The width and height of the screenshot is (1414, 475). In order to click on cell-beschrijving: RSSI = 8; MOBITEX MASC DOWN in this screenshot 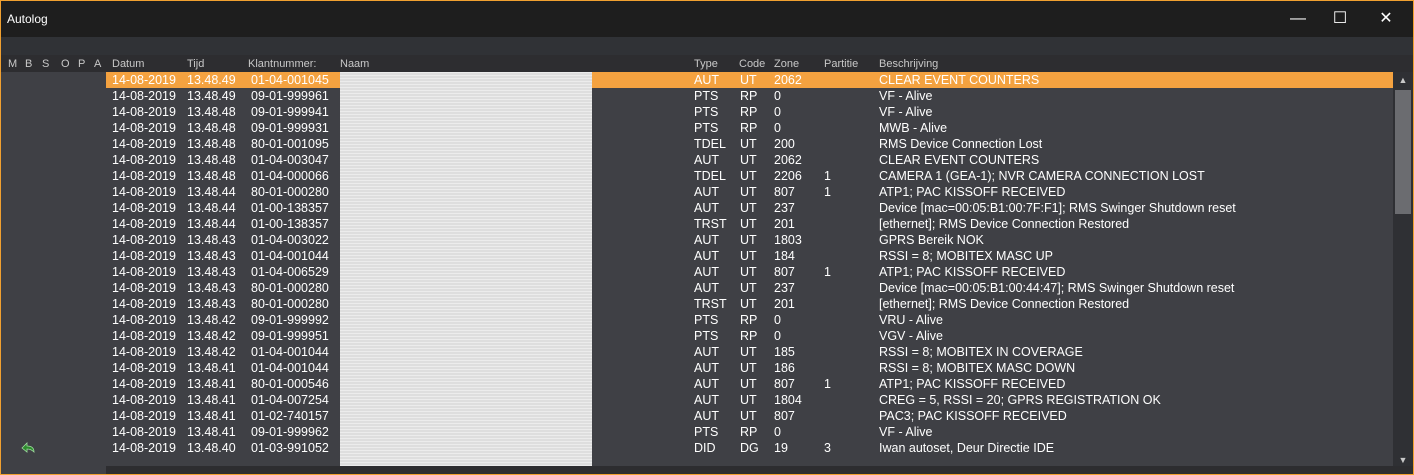, I will do `click(977, 368)`.